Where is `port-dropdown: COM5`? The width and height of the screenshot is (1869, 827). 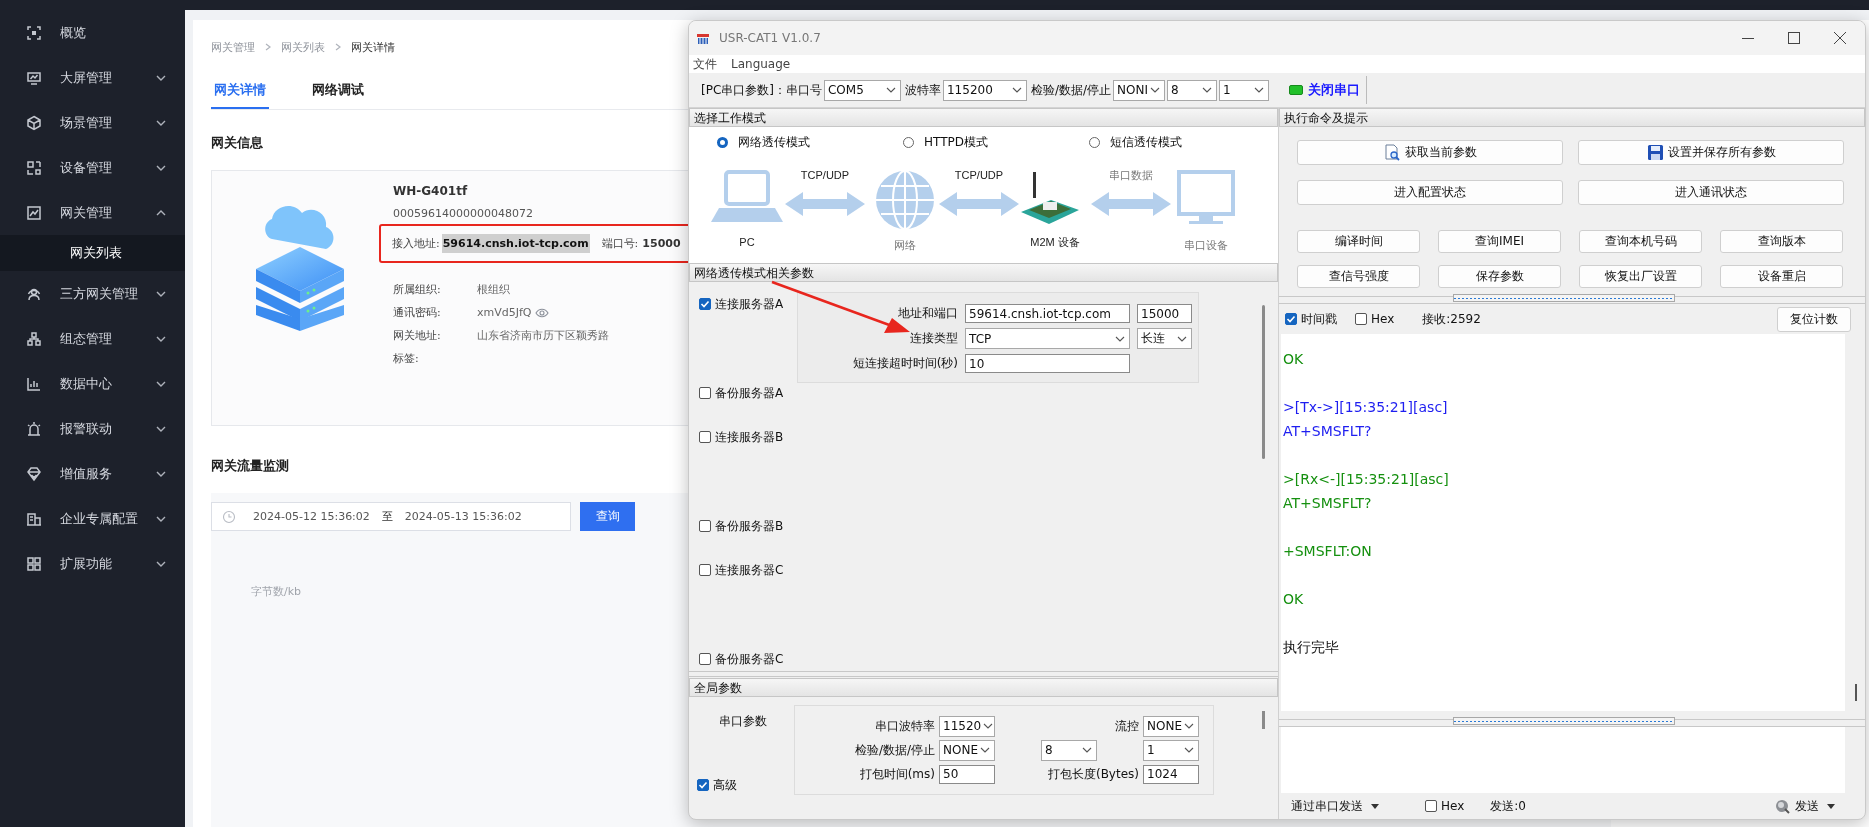 port-dropdown: COM5 is located at coordinates (862, 90).